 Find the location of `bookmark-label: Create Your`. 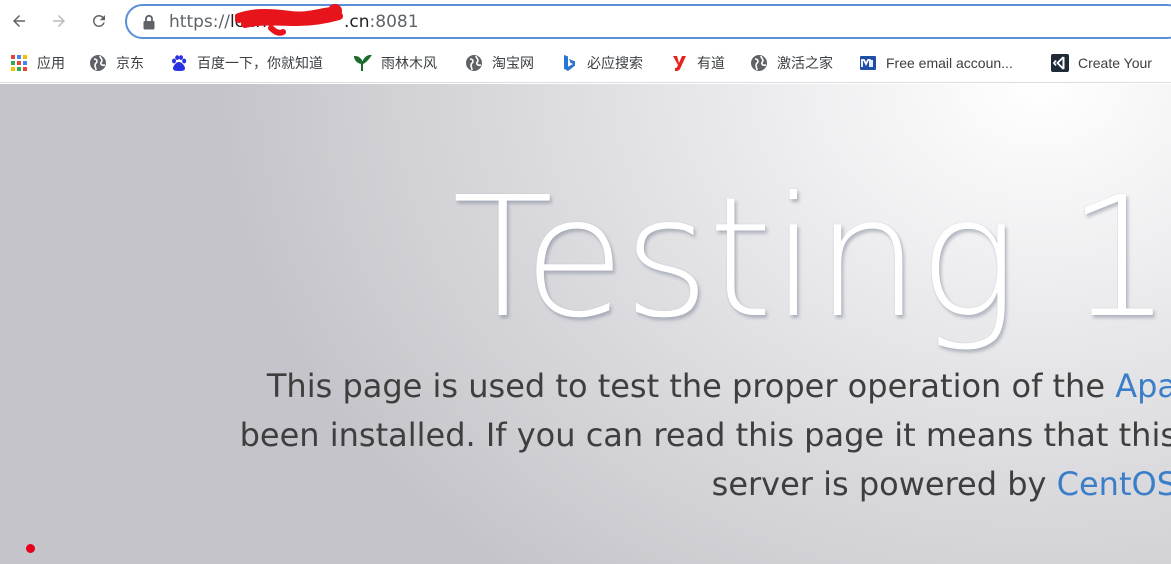

bookmark-label: Create Your is located at coordinates (1115, 63).